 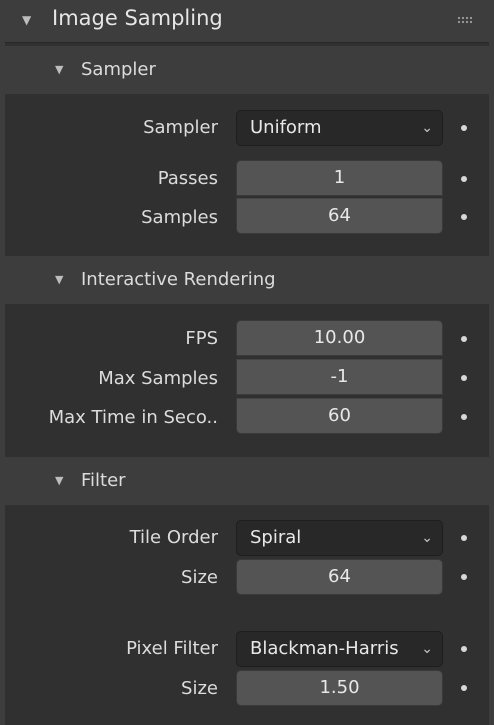 What do you see at coordinates (324, 648) in the screenshot?
I see `pixel-filter-dropdown-value: Blackman-Harris` at bounding box center [324, 648].